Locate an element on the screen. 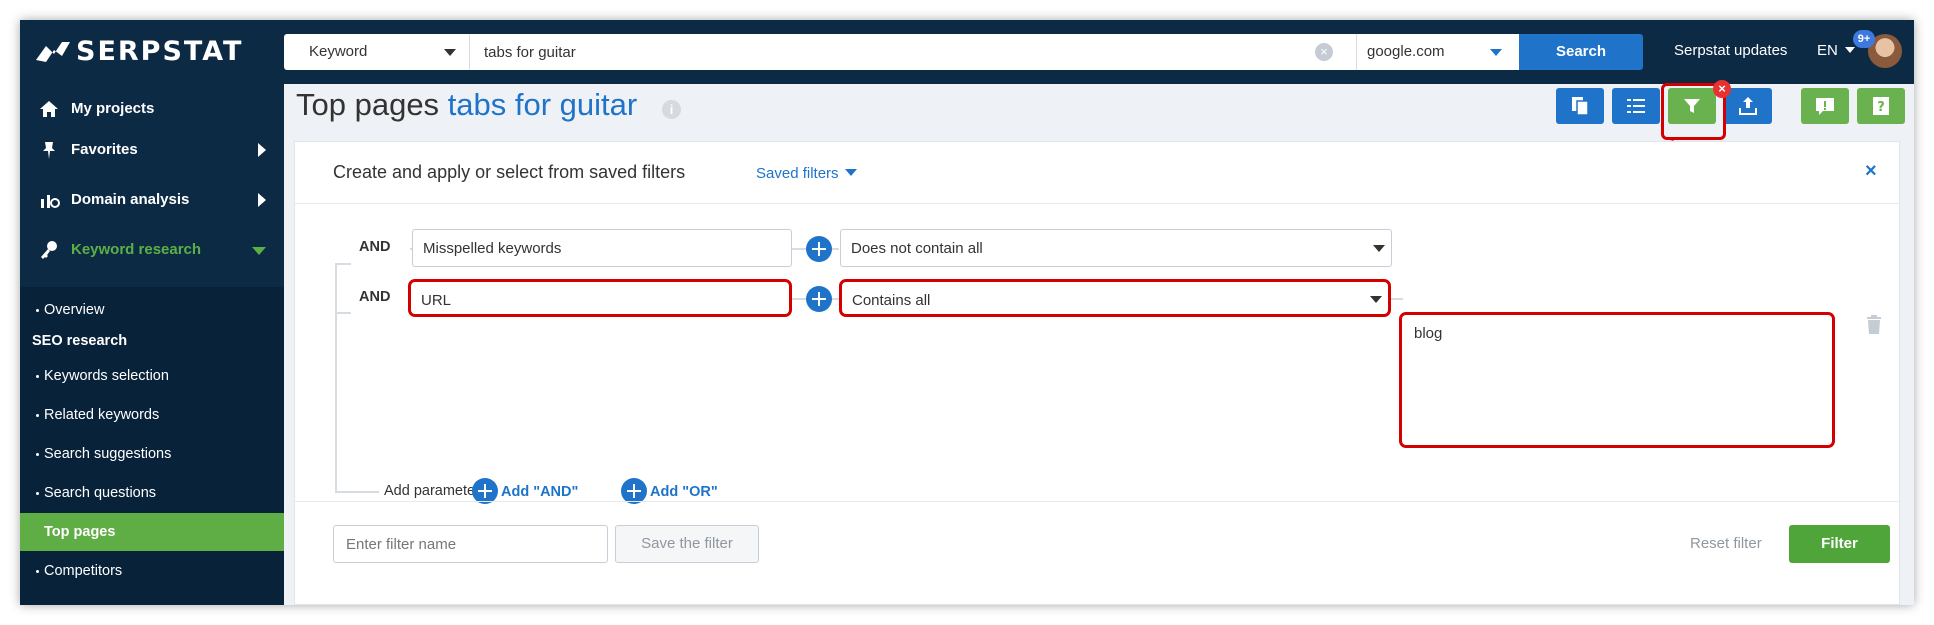 The height and width of the screenshot is (625, 1934). saved-filters-label: Saved filters is located at coordinates (797, 173).